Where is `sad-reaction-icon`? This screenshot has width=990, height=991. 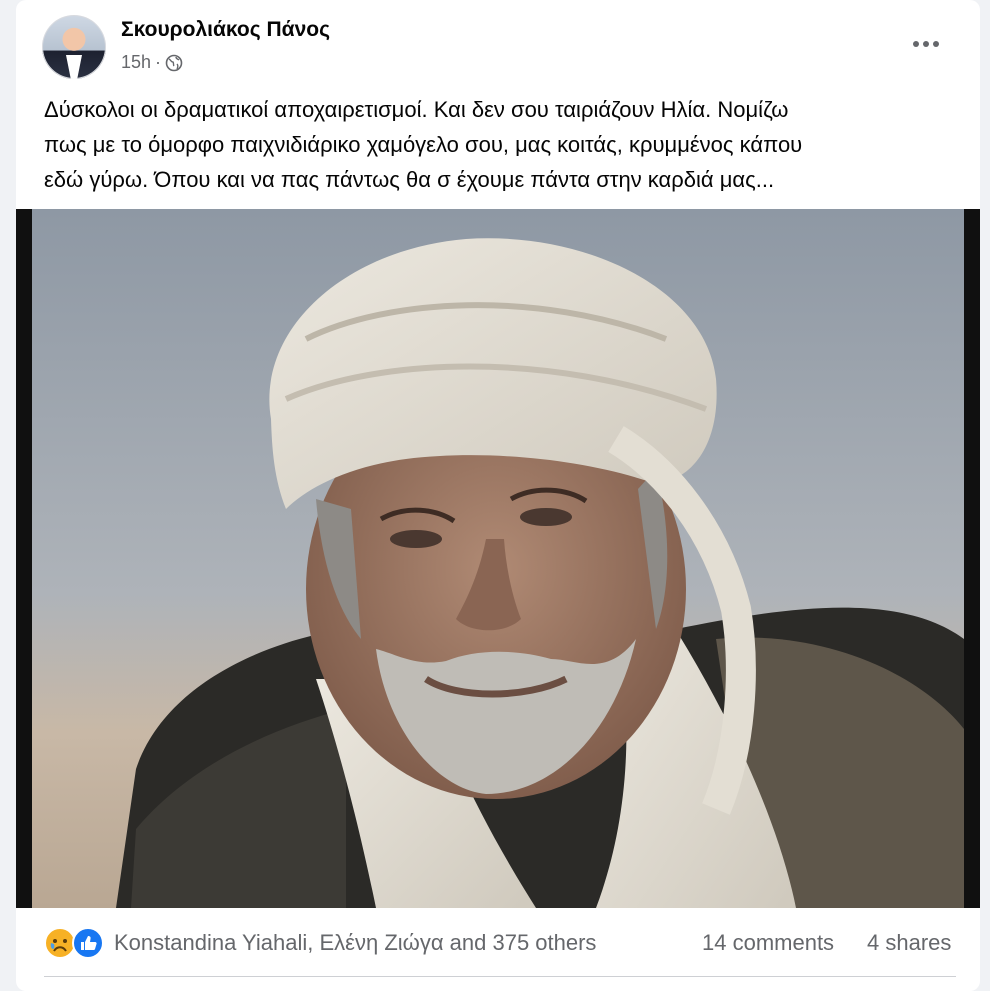 sad-reaction-icon is located at coordinates (60, 943).